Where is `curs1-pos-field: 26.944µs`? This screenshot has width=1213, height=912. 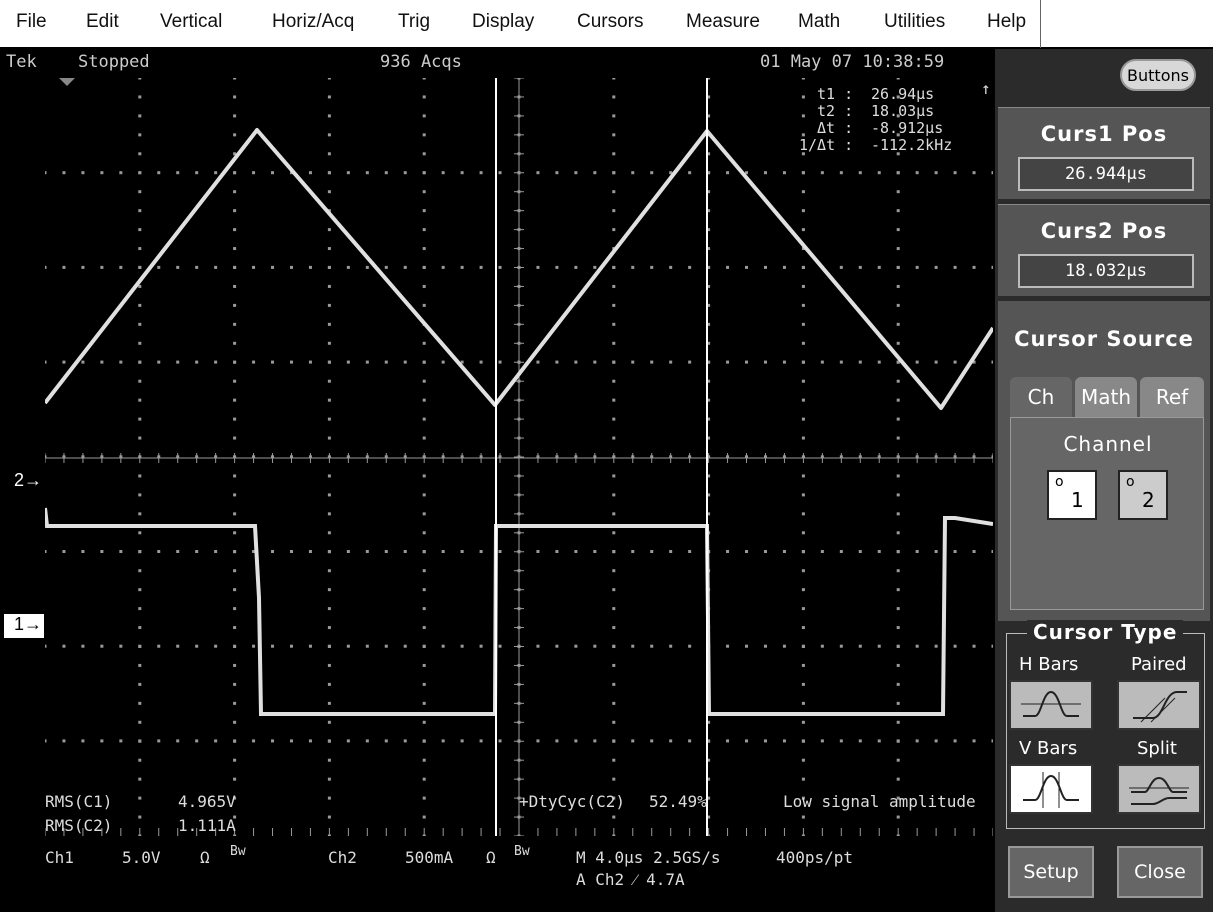 curs1-pos-field: 26.944µs is located at coordinates (1106, 174).